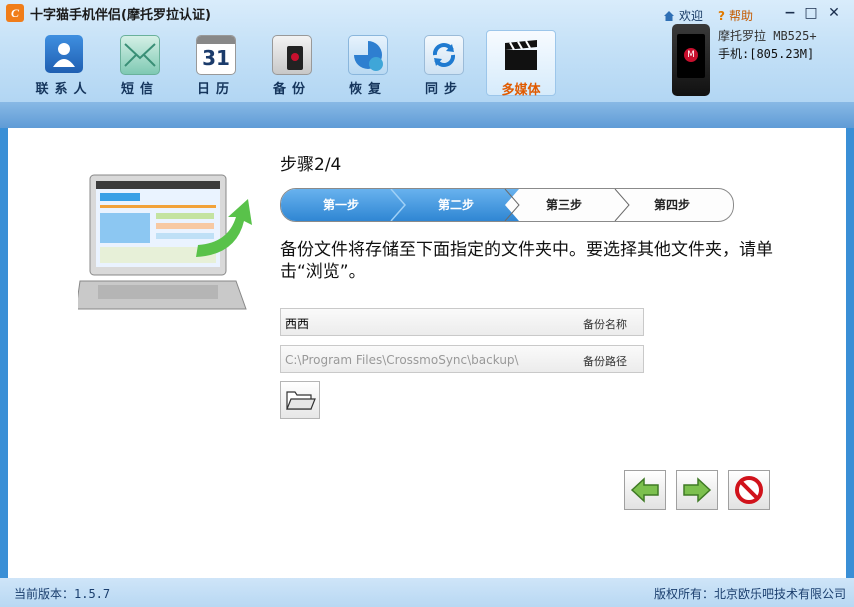 This screenshot has height=607, width=854. What do you see at coordinates (425, 360) in the screenshot?
I see `backup-path-input` at bounding box center [425, 360].